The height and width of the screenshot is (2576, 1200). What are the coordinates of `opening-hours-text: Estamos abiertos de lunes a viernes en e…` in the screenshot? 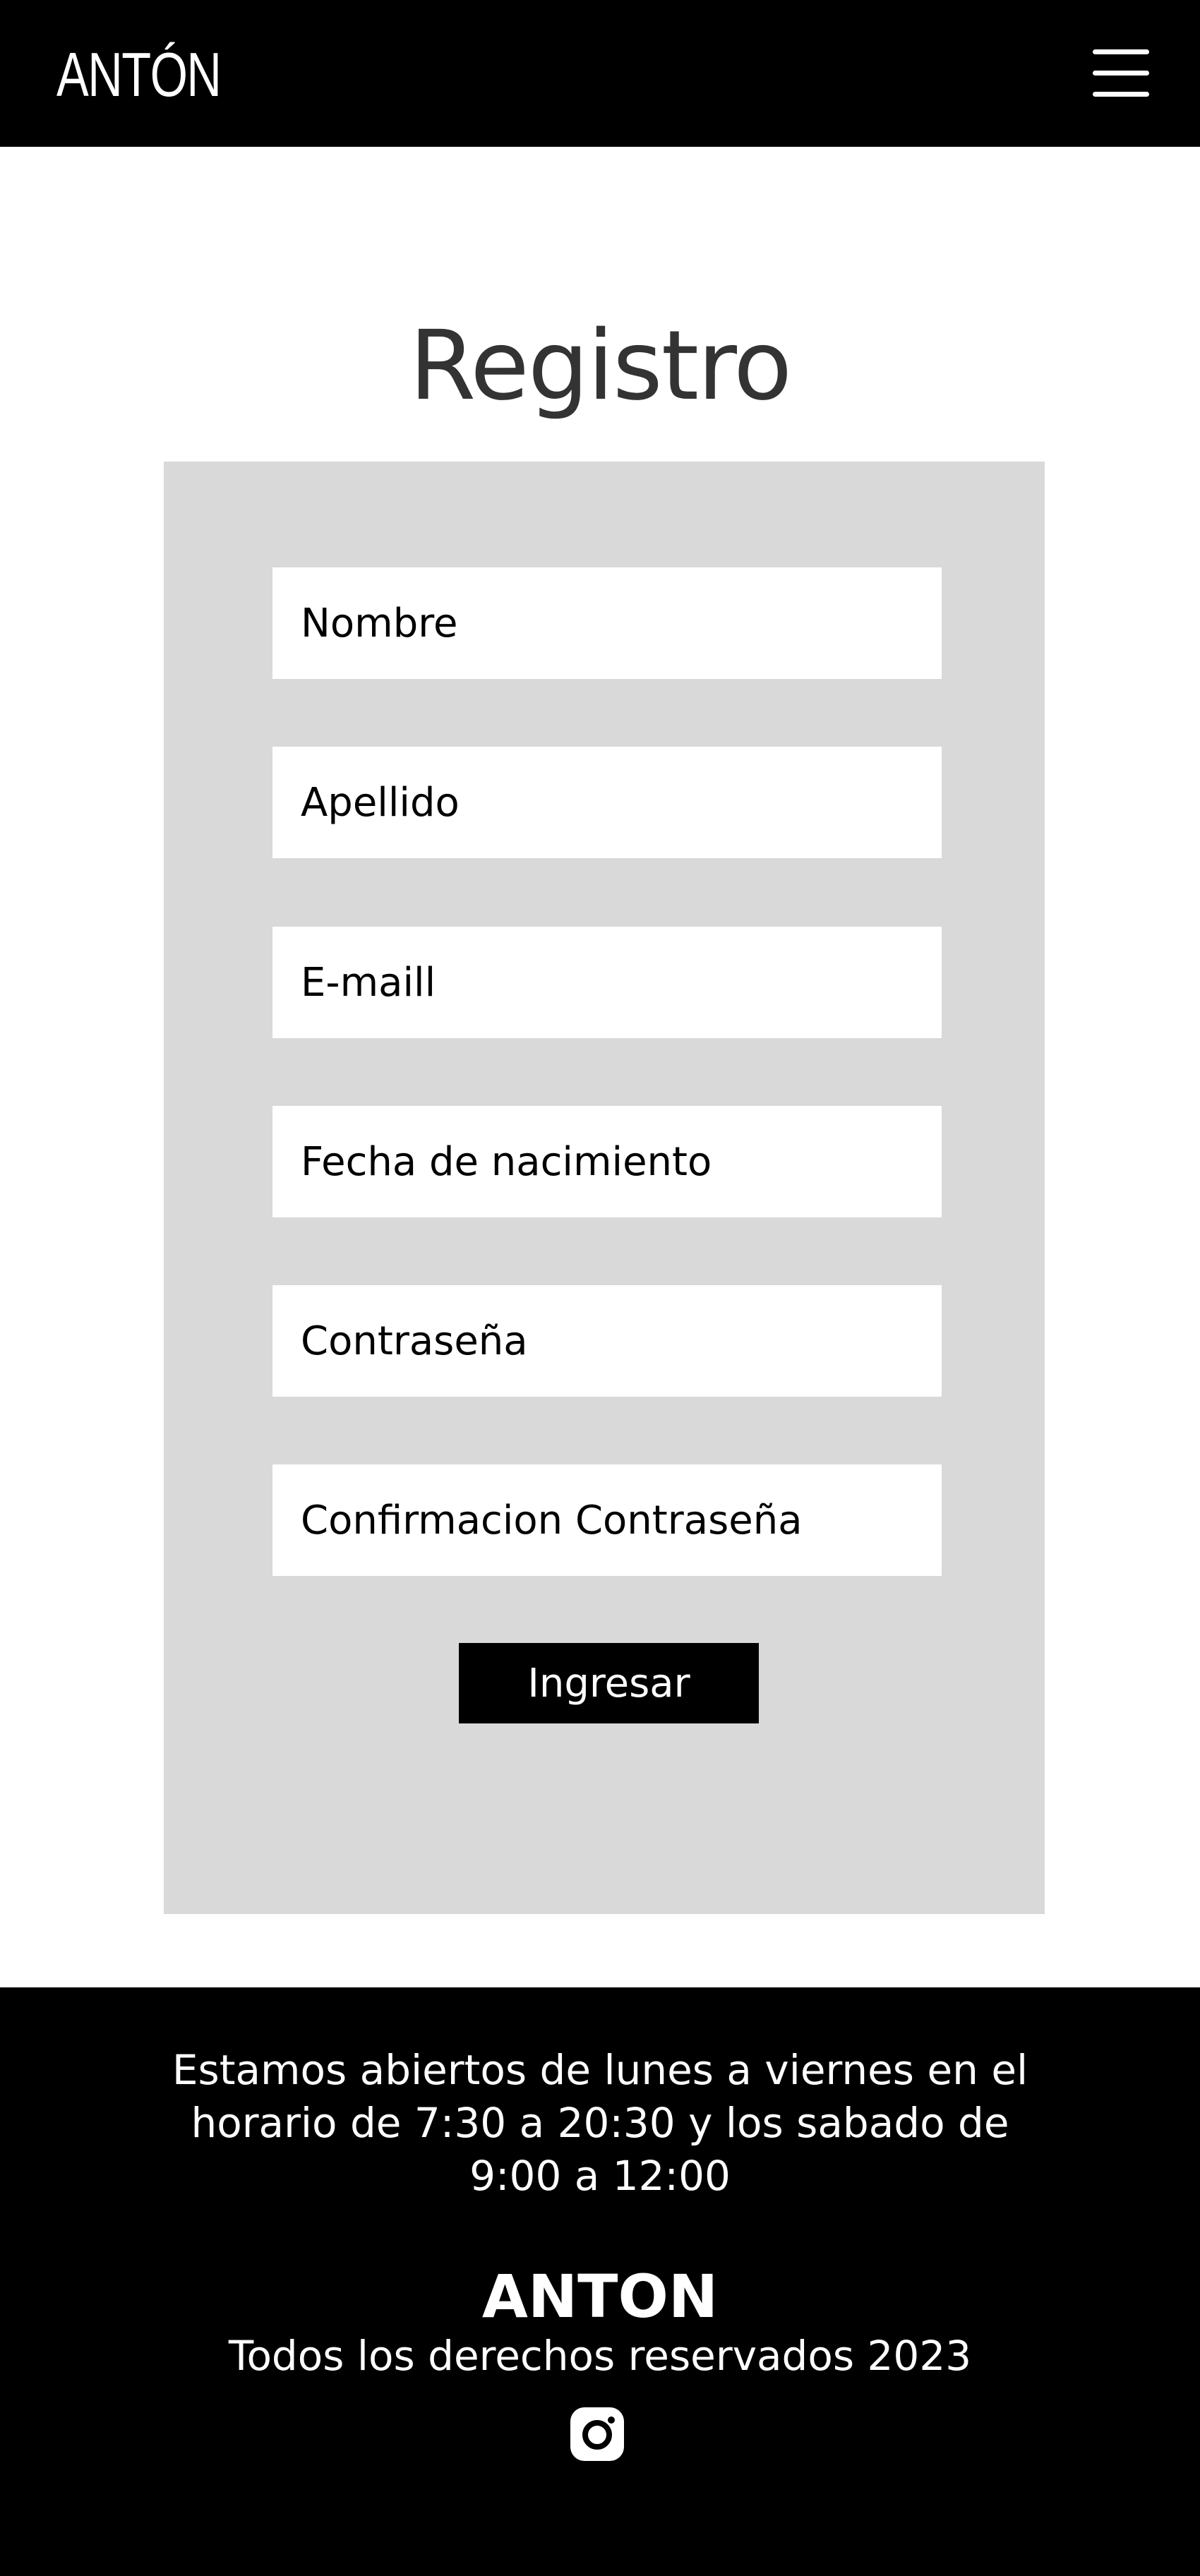 It's located at (600, 2123).